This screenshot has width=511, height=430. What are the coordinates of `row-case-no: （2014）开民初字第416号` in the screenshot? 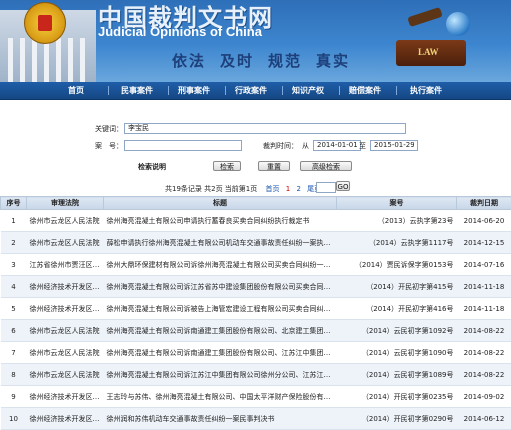 It's located at (397, 309).